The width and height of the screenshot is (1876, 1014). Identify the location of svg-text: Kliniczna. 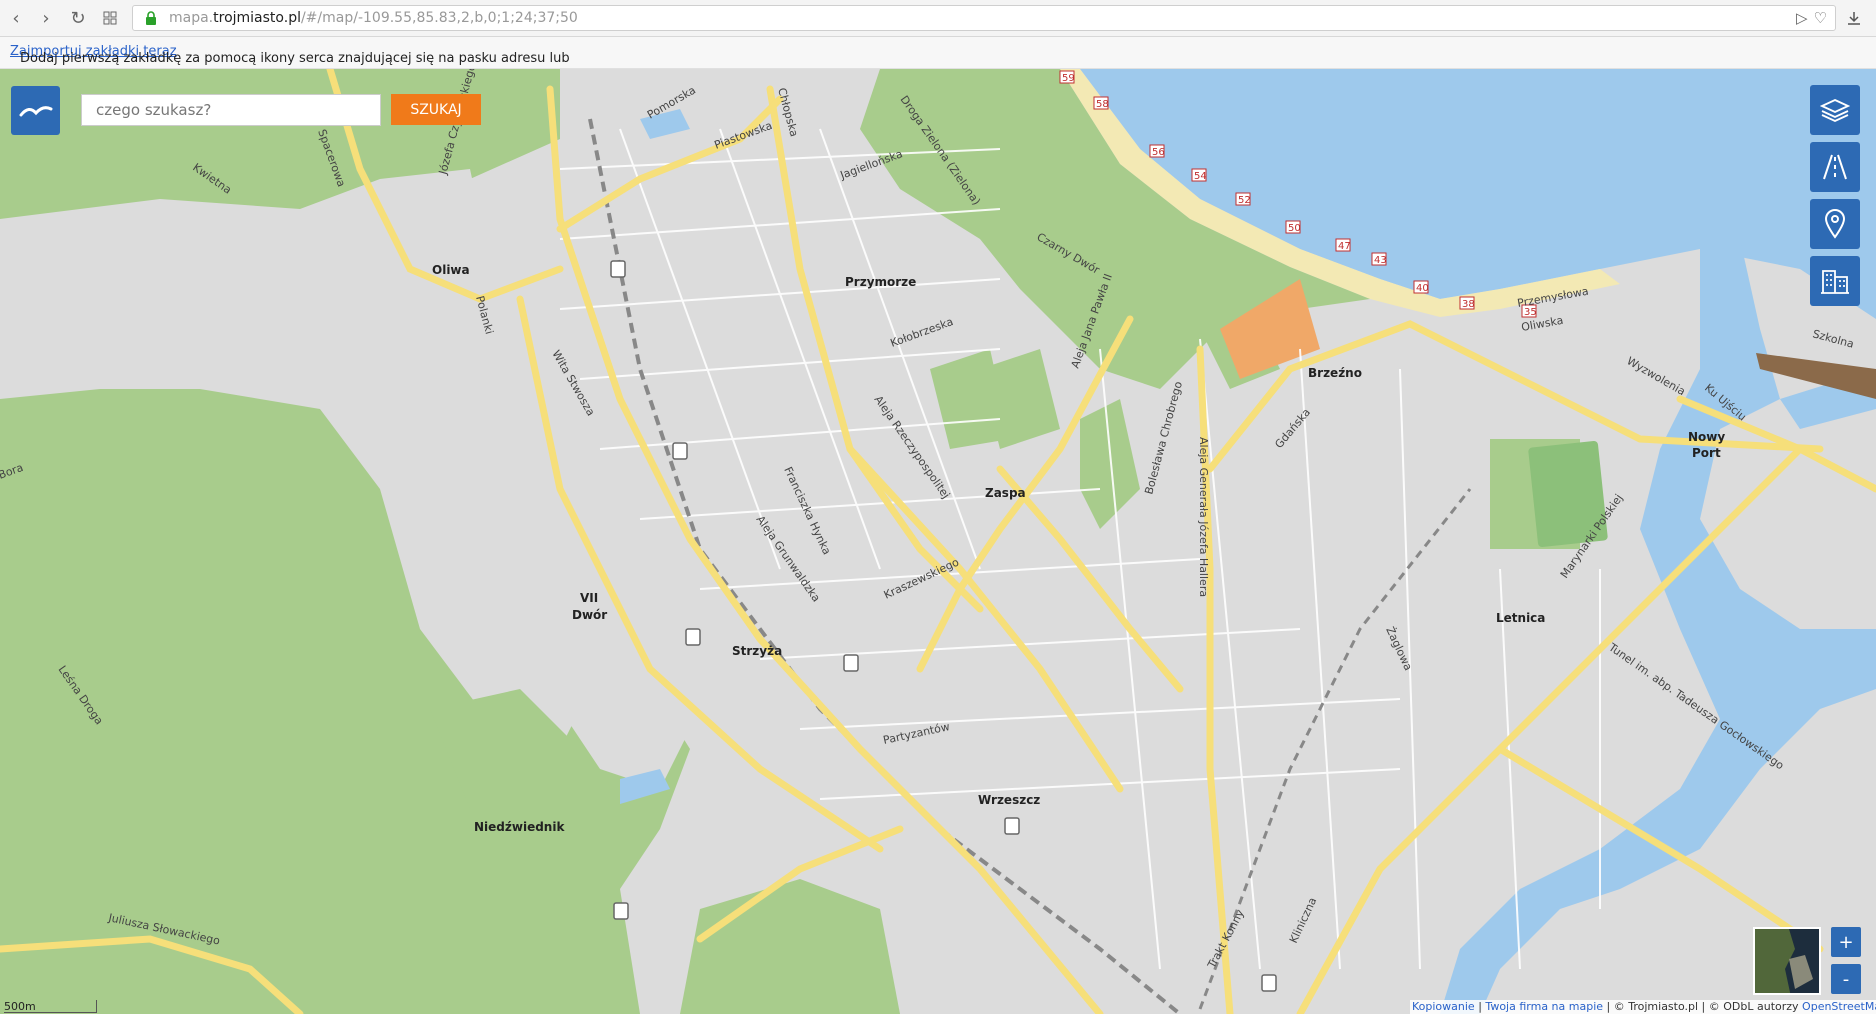
(1303, 920).